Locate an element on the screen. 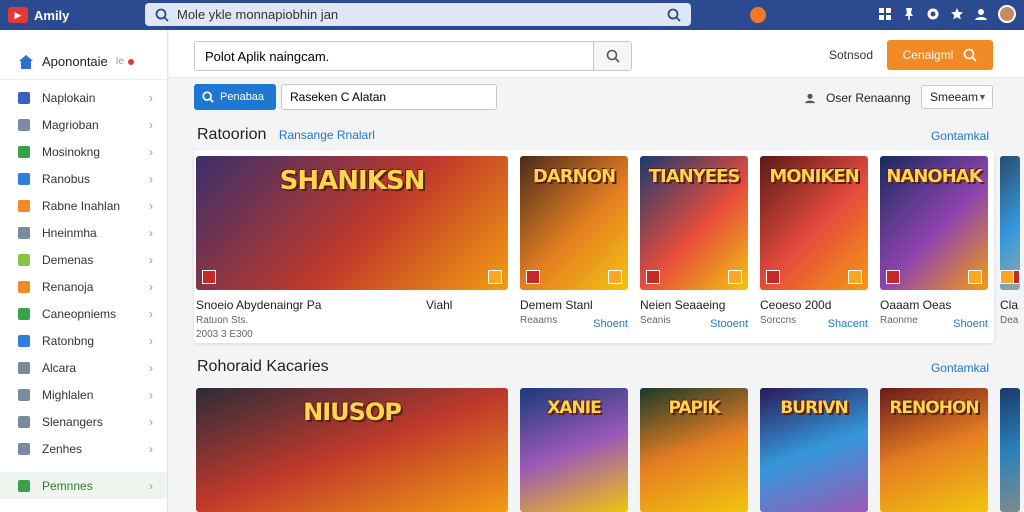  sidebar-item: Ratonbng › is located at coordinates (83, 340).